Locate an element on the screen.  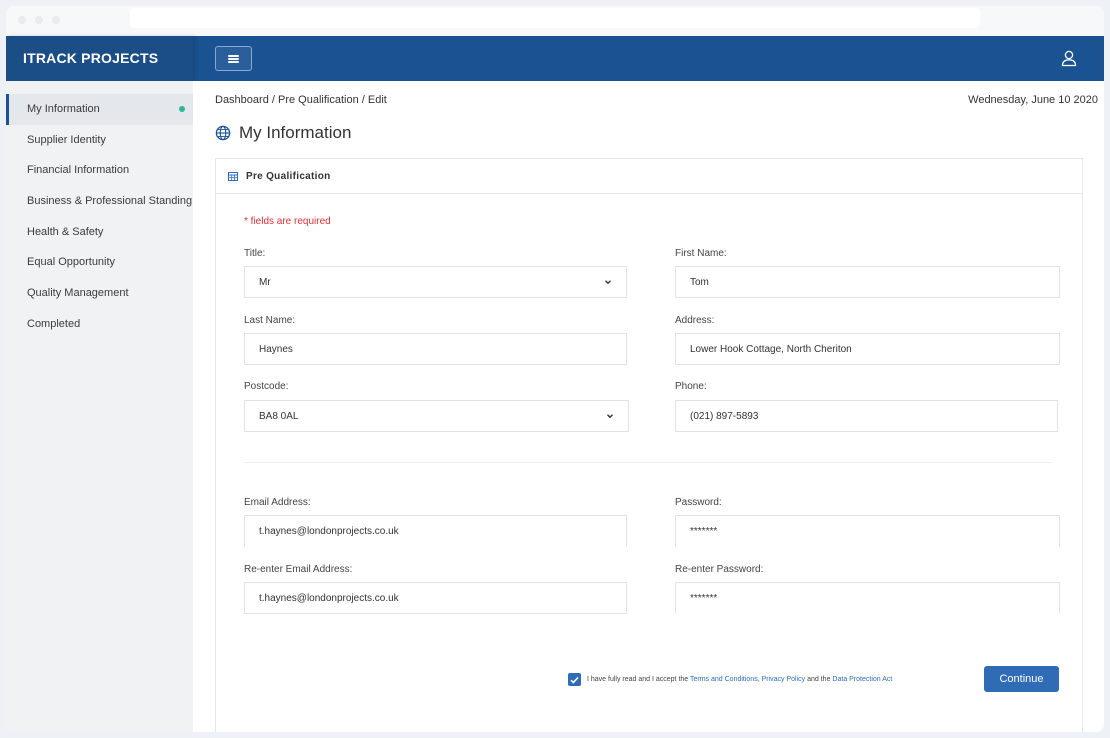
first-name-label: First Name: is located at coordinates (701, 253).